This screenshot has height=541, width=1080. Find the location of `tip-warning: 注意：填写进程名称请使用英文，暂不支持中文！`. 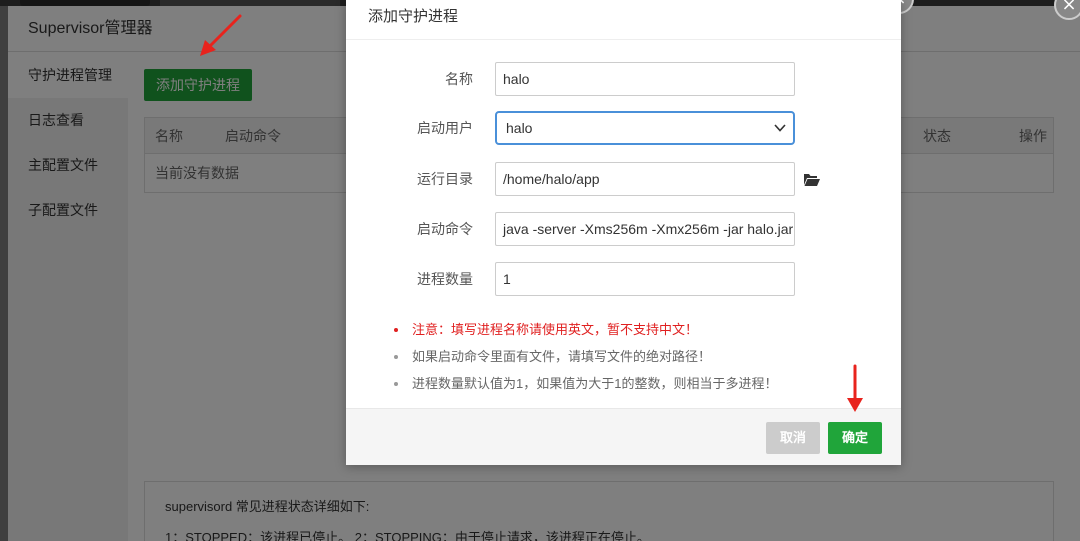

tip-warning: 注意：填写进程名称请使用英文，暂不支持中文！ is located at coordinates (585, 329).